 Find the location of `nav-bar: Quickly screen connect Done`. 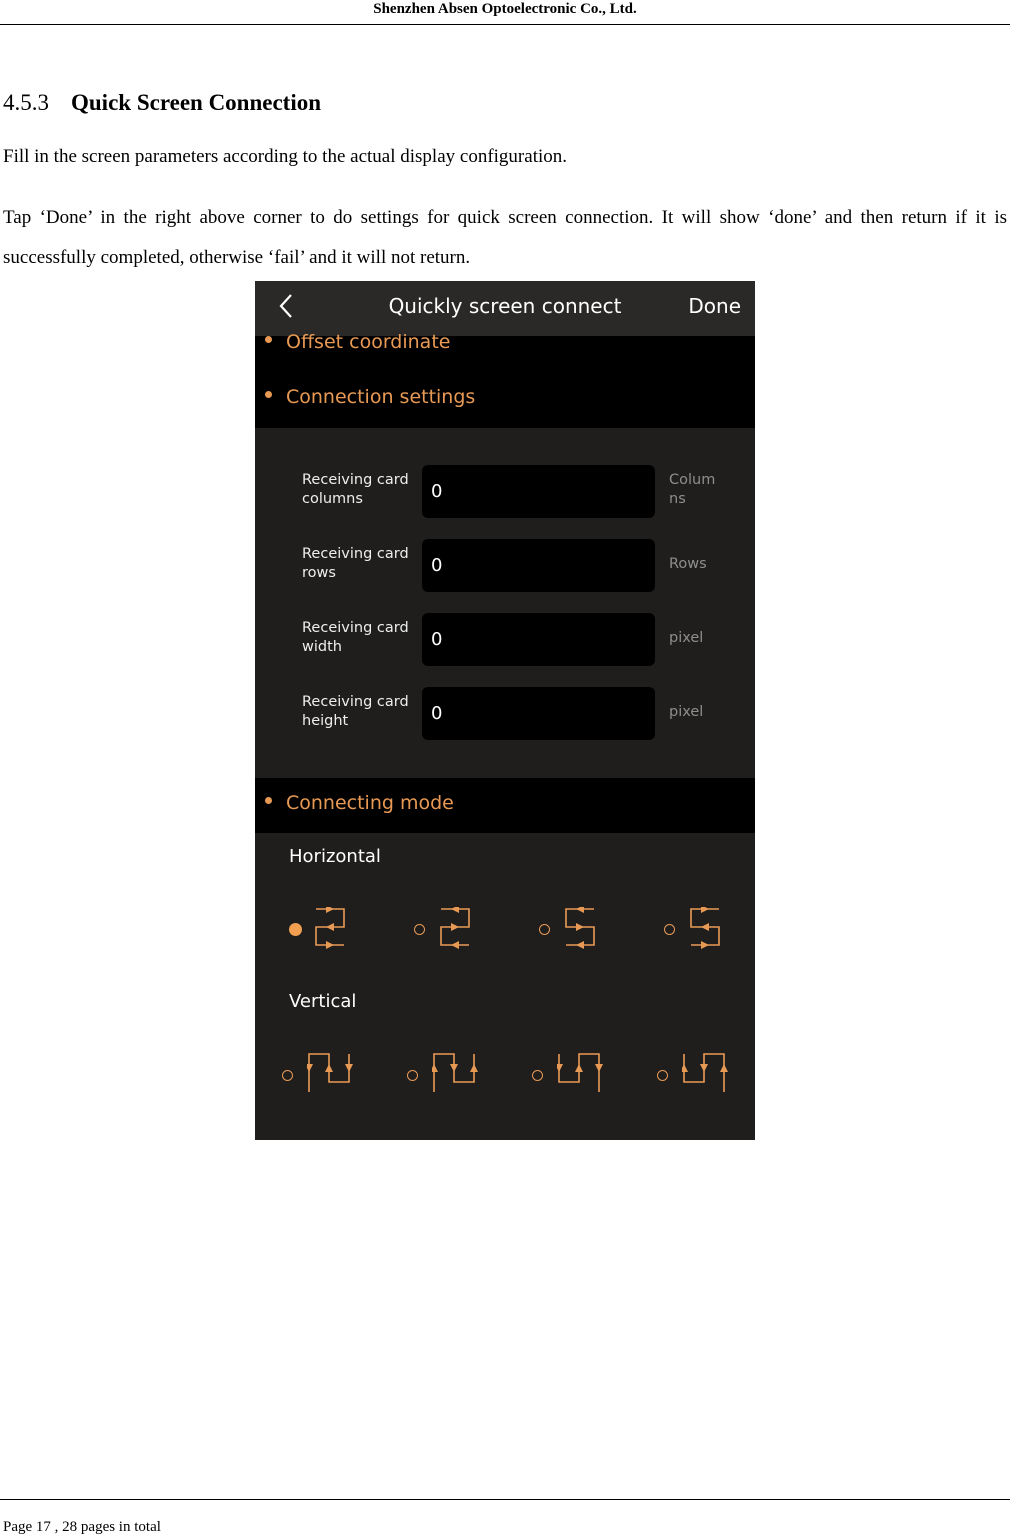

nav-bar: Quickly screen connect Done is located at coordinates (505, 308).